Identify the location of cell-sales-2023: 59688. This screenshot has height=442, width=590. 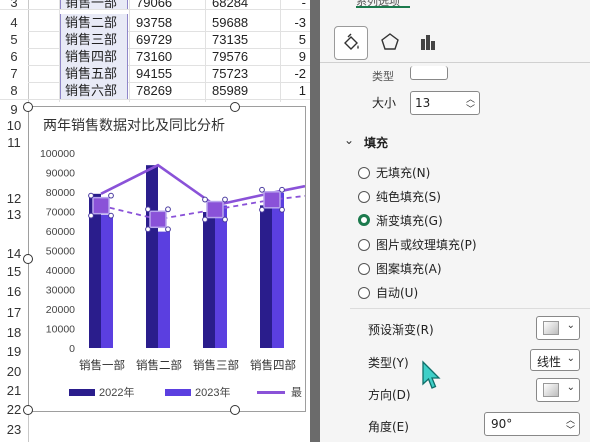
(243, 22).